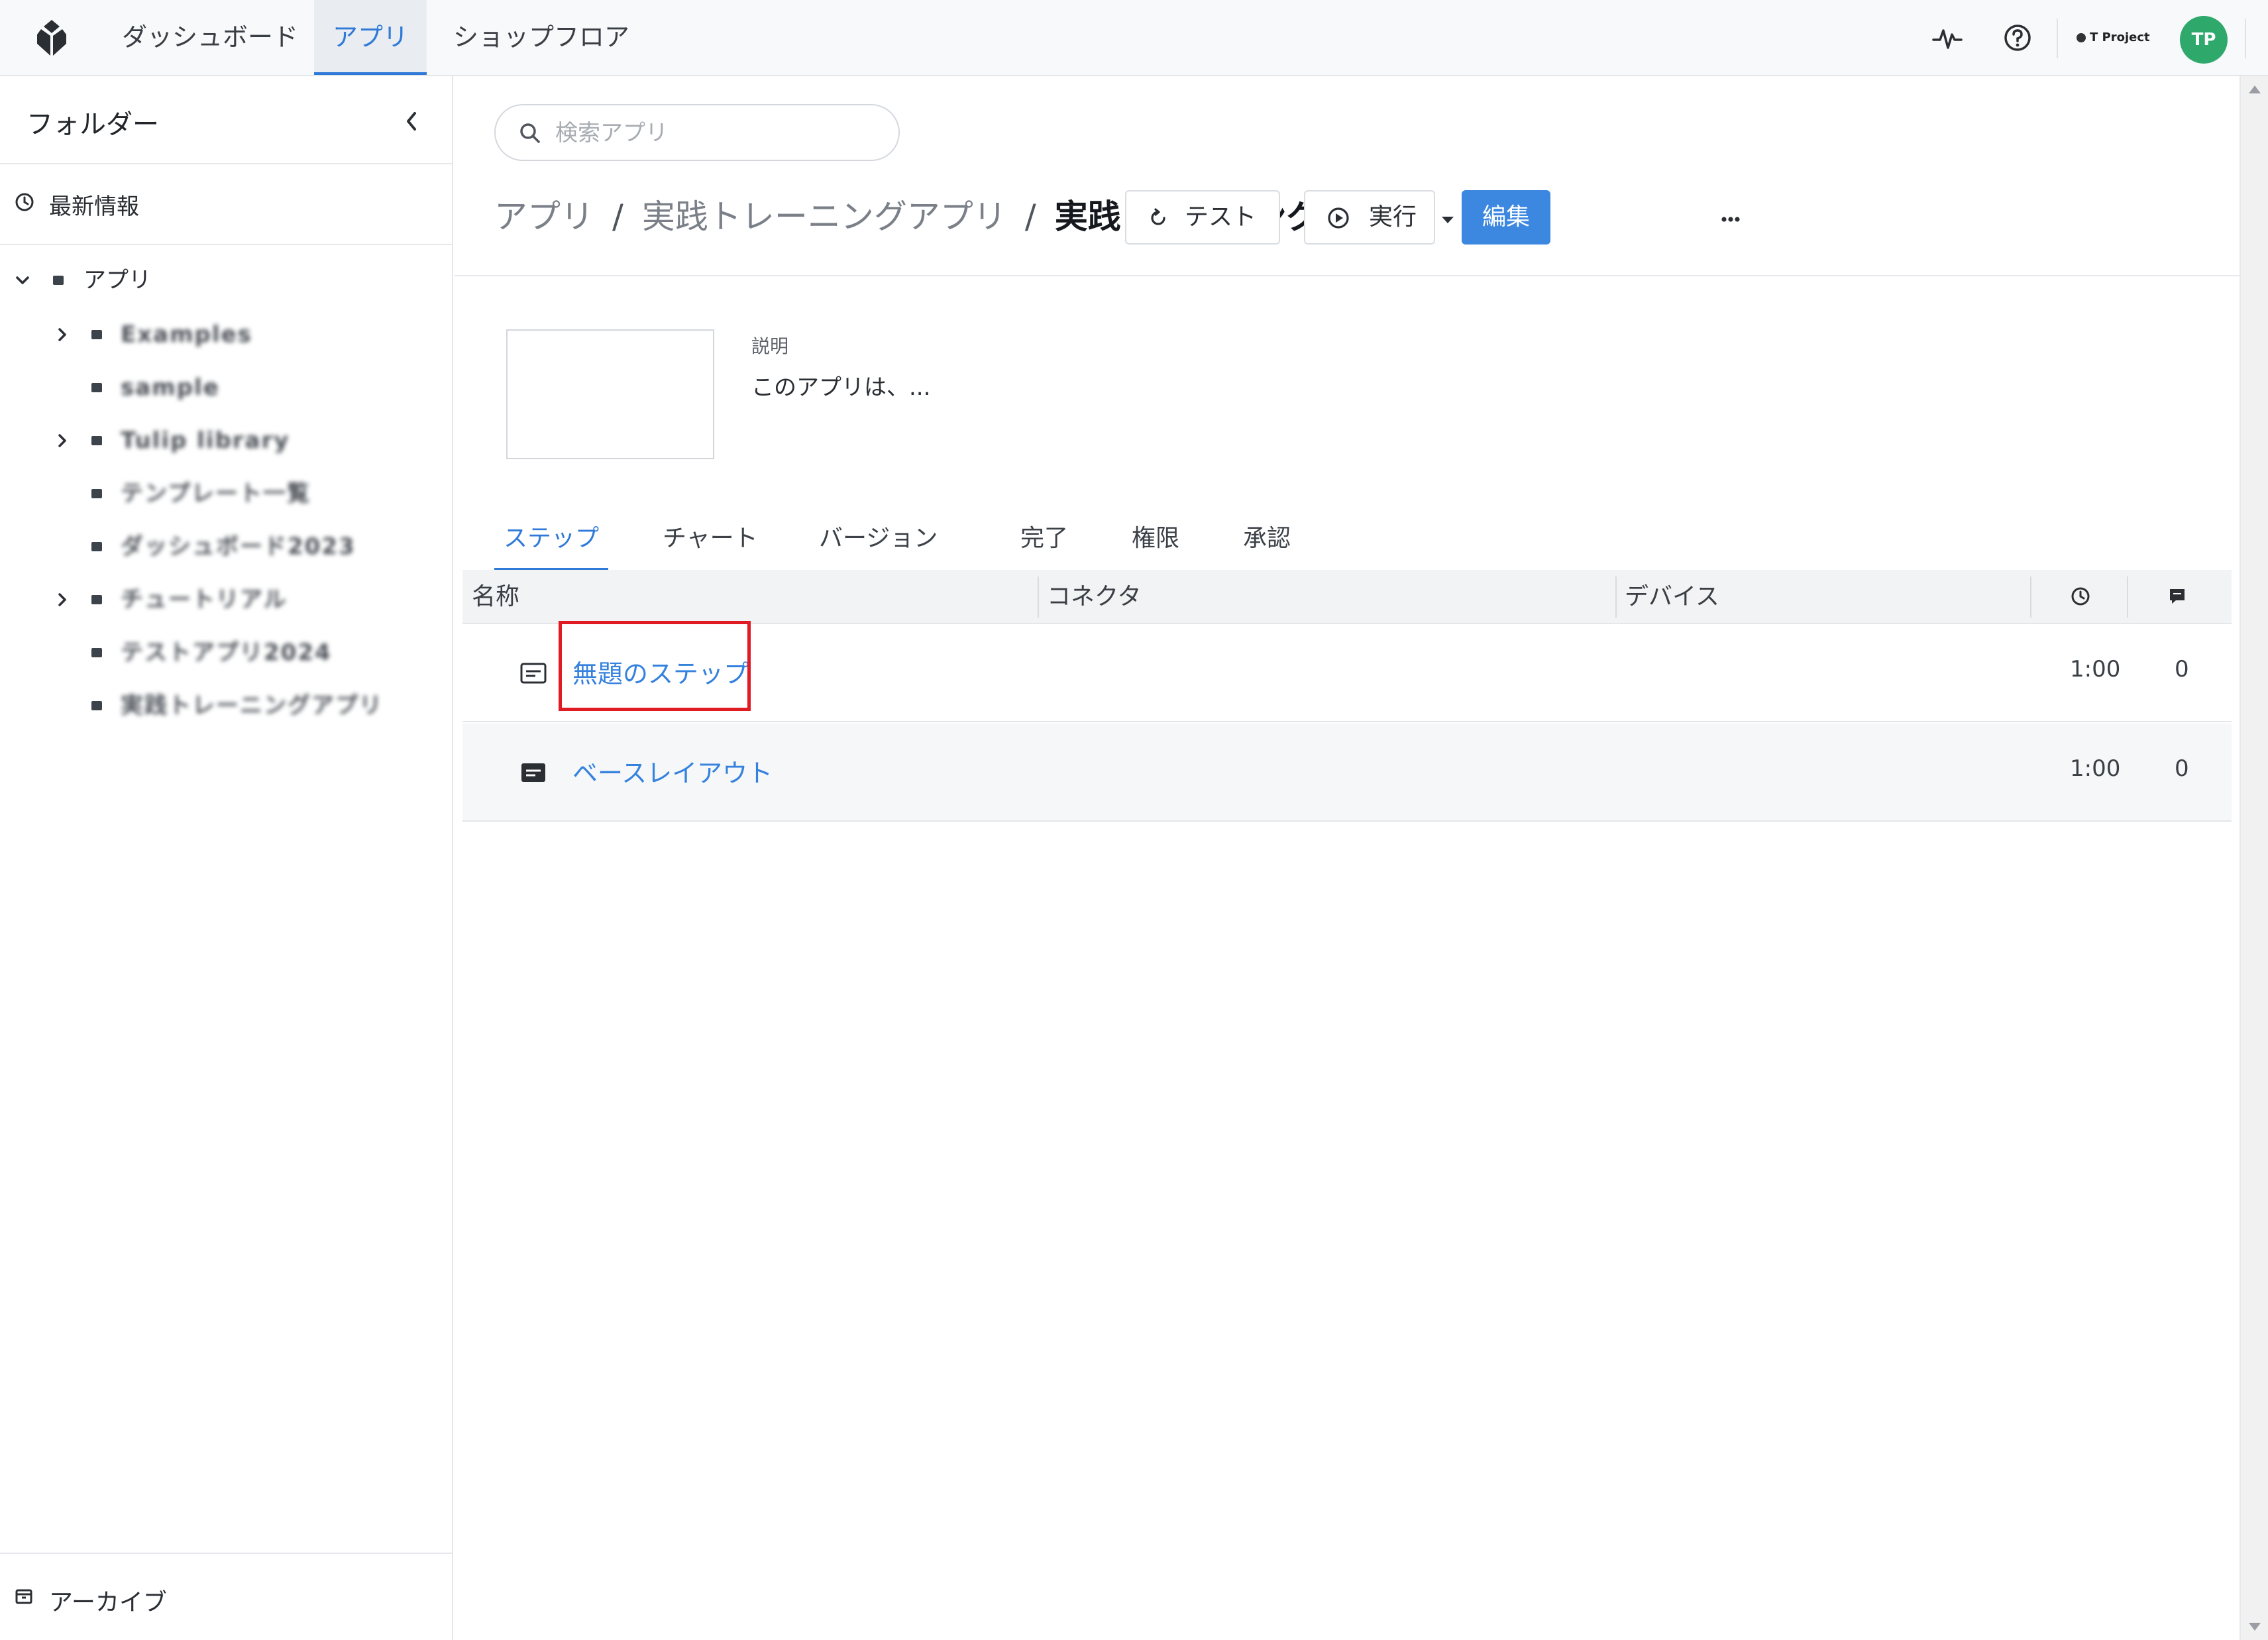 The width and height of the screenshot is (2268, 1640). What do you see at coordinates (878, 539) in the screenshot?
I see `tab-versions: バージョン` at bounding box center [878, 539].